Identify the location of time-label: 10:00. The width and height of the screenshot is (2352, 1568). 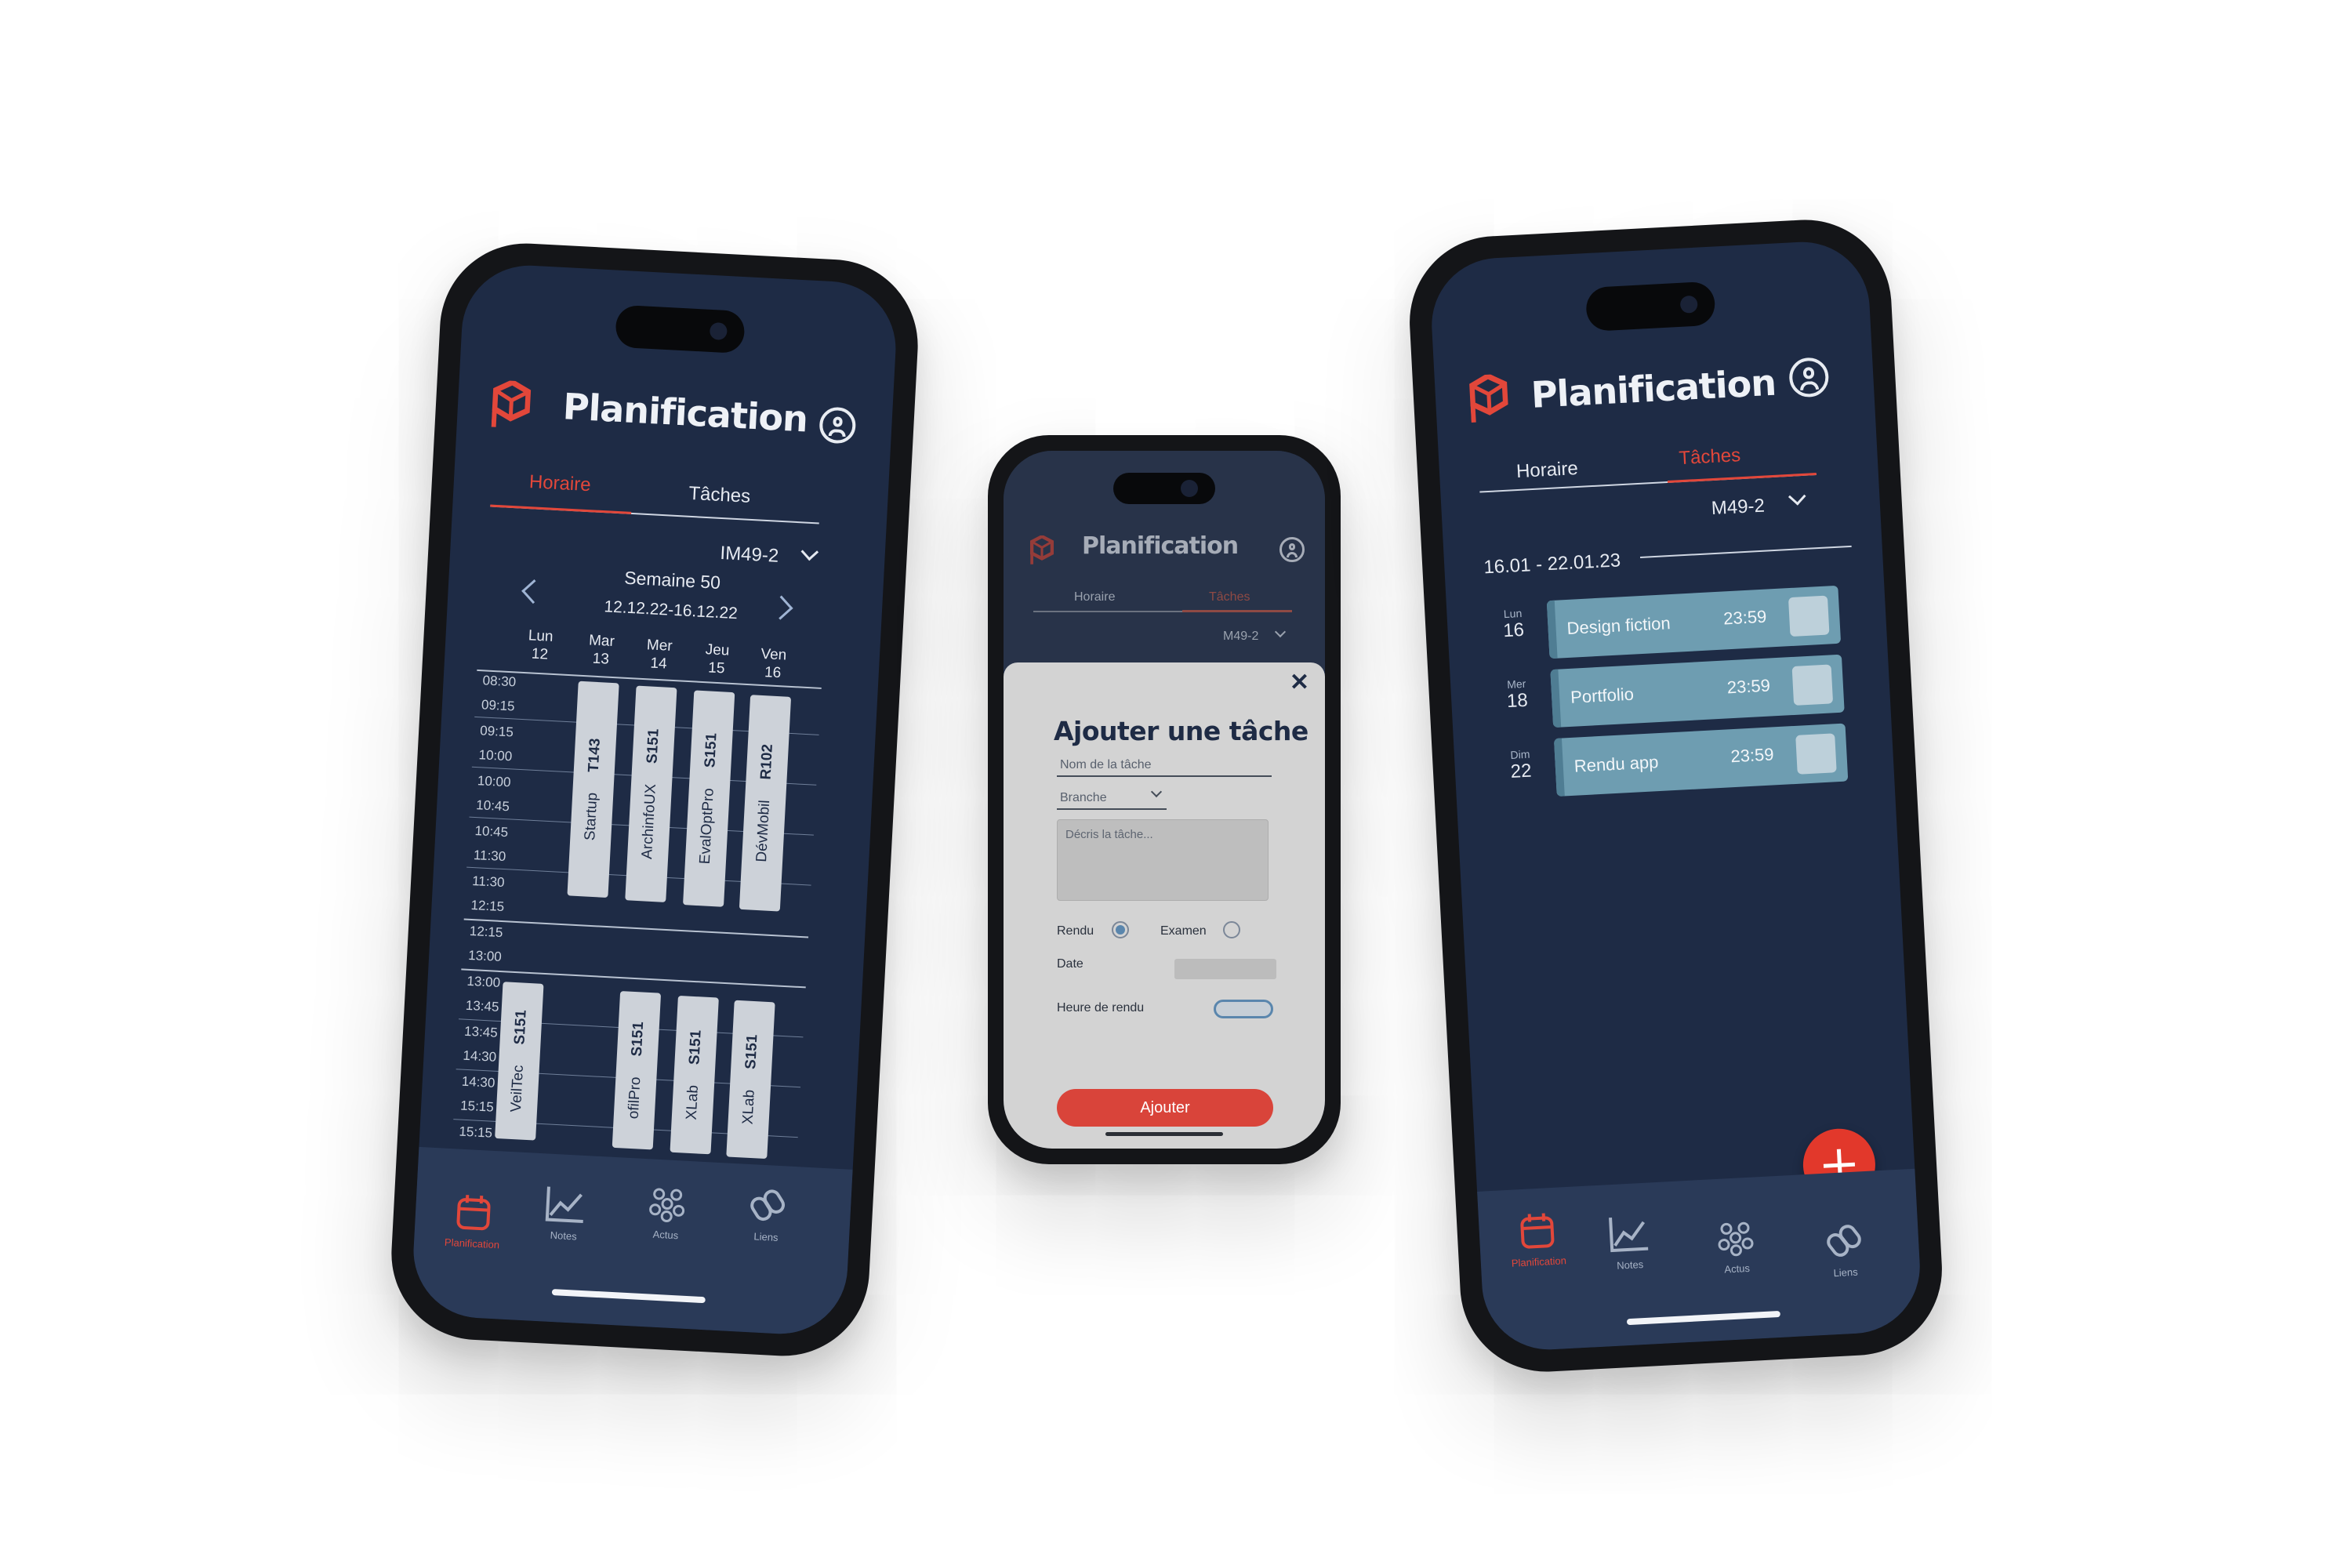
(495, 755).